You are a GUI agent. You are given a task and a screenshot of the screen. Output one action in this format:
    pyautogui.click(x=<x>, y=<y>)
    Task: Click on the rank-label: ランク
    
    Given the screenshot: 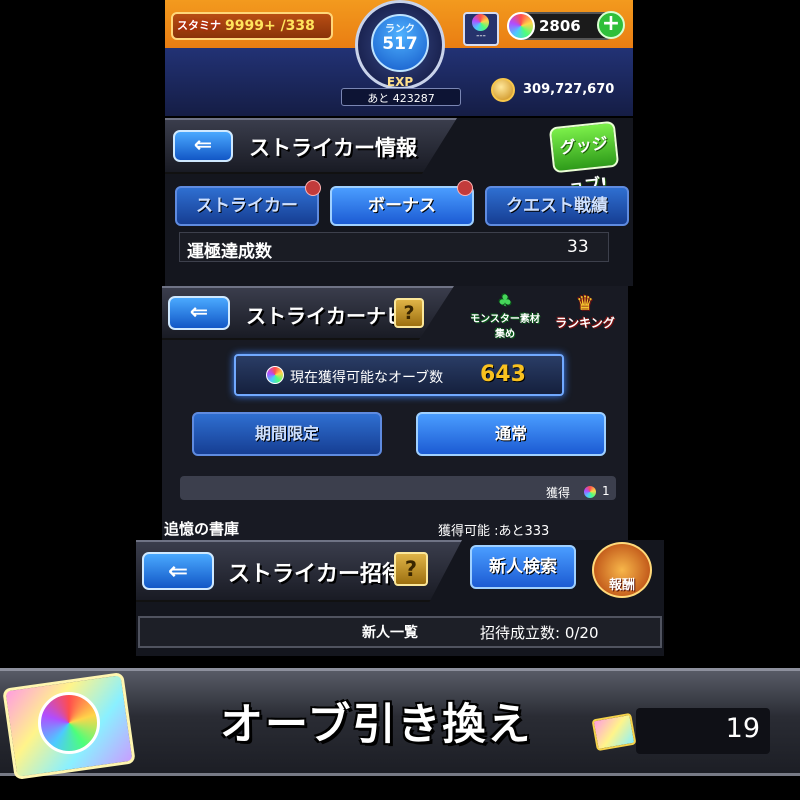 What is the action you would take?
    pyautogui.click(x=400, y=29)
    